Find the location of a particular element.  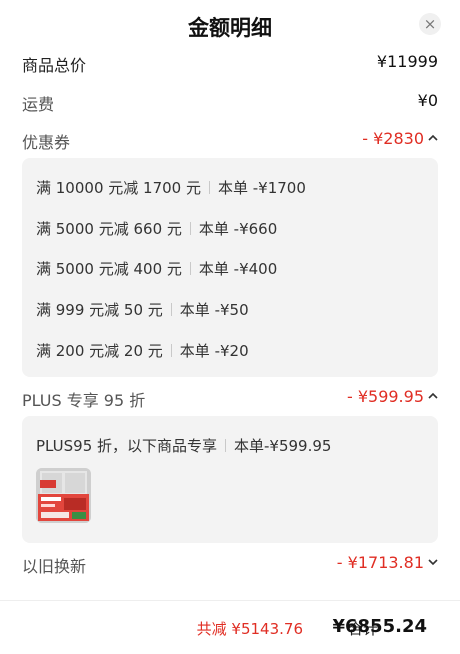

refrigerator-product-image is located at coordinates (63, 495).